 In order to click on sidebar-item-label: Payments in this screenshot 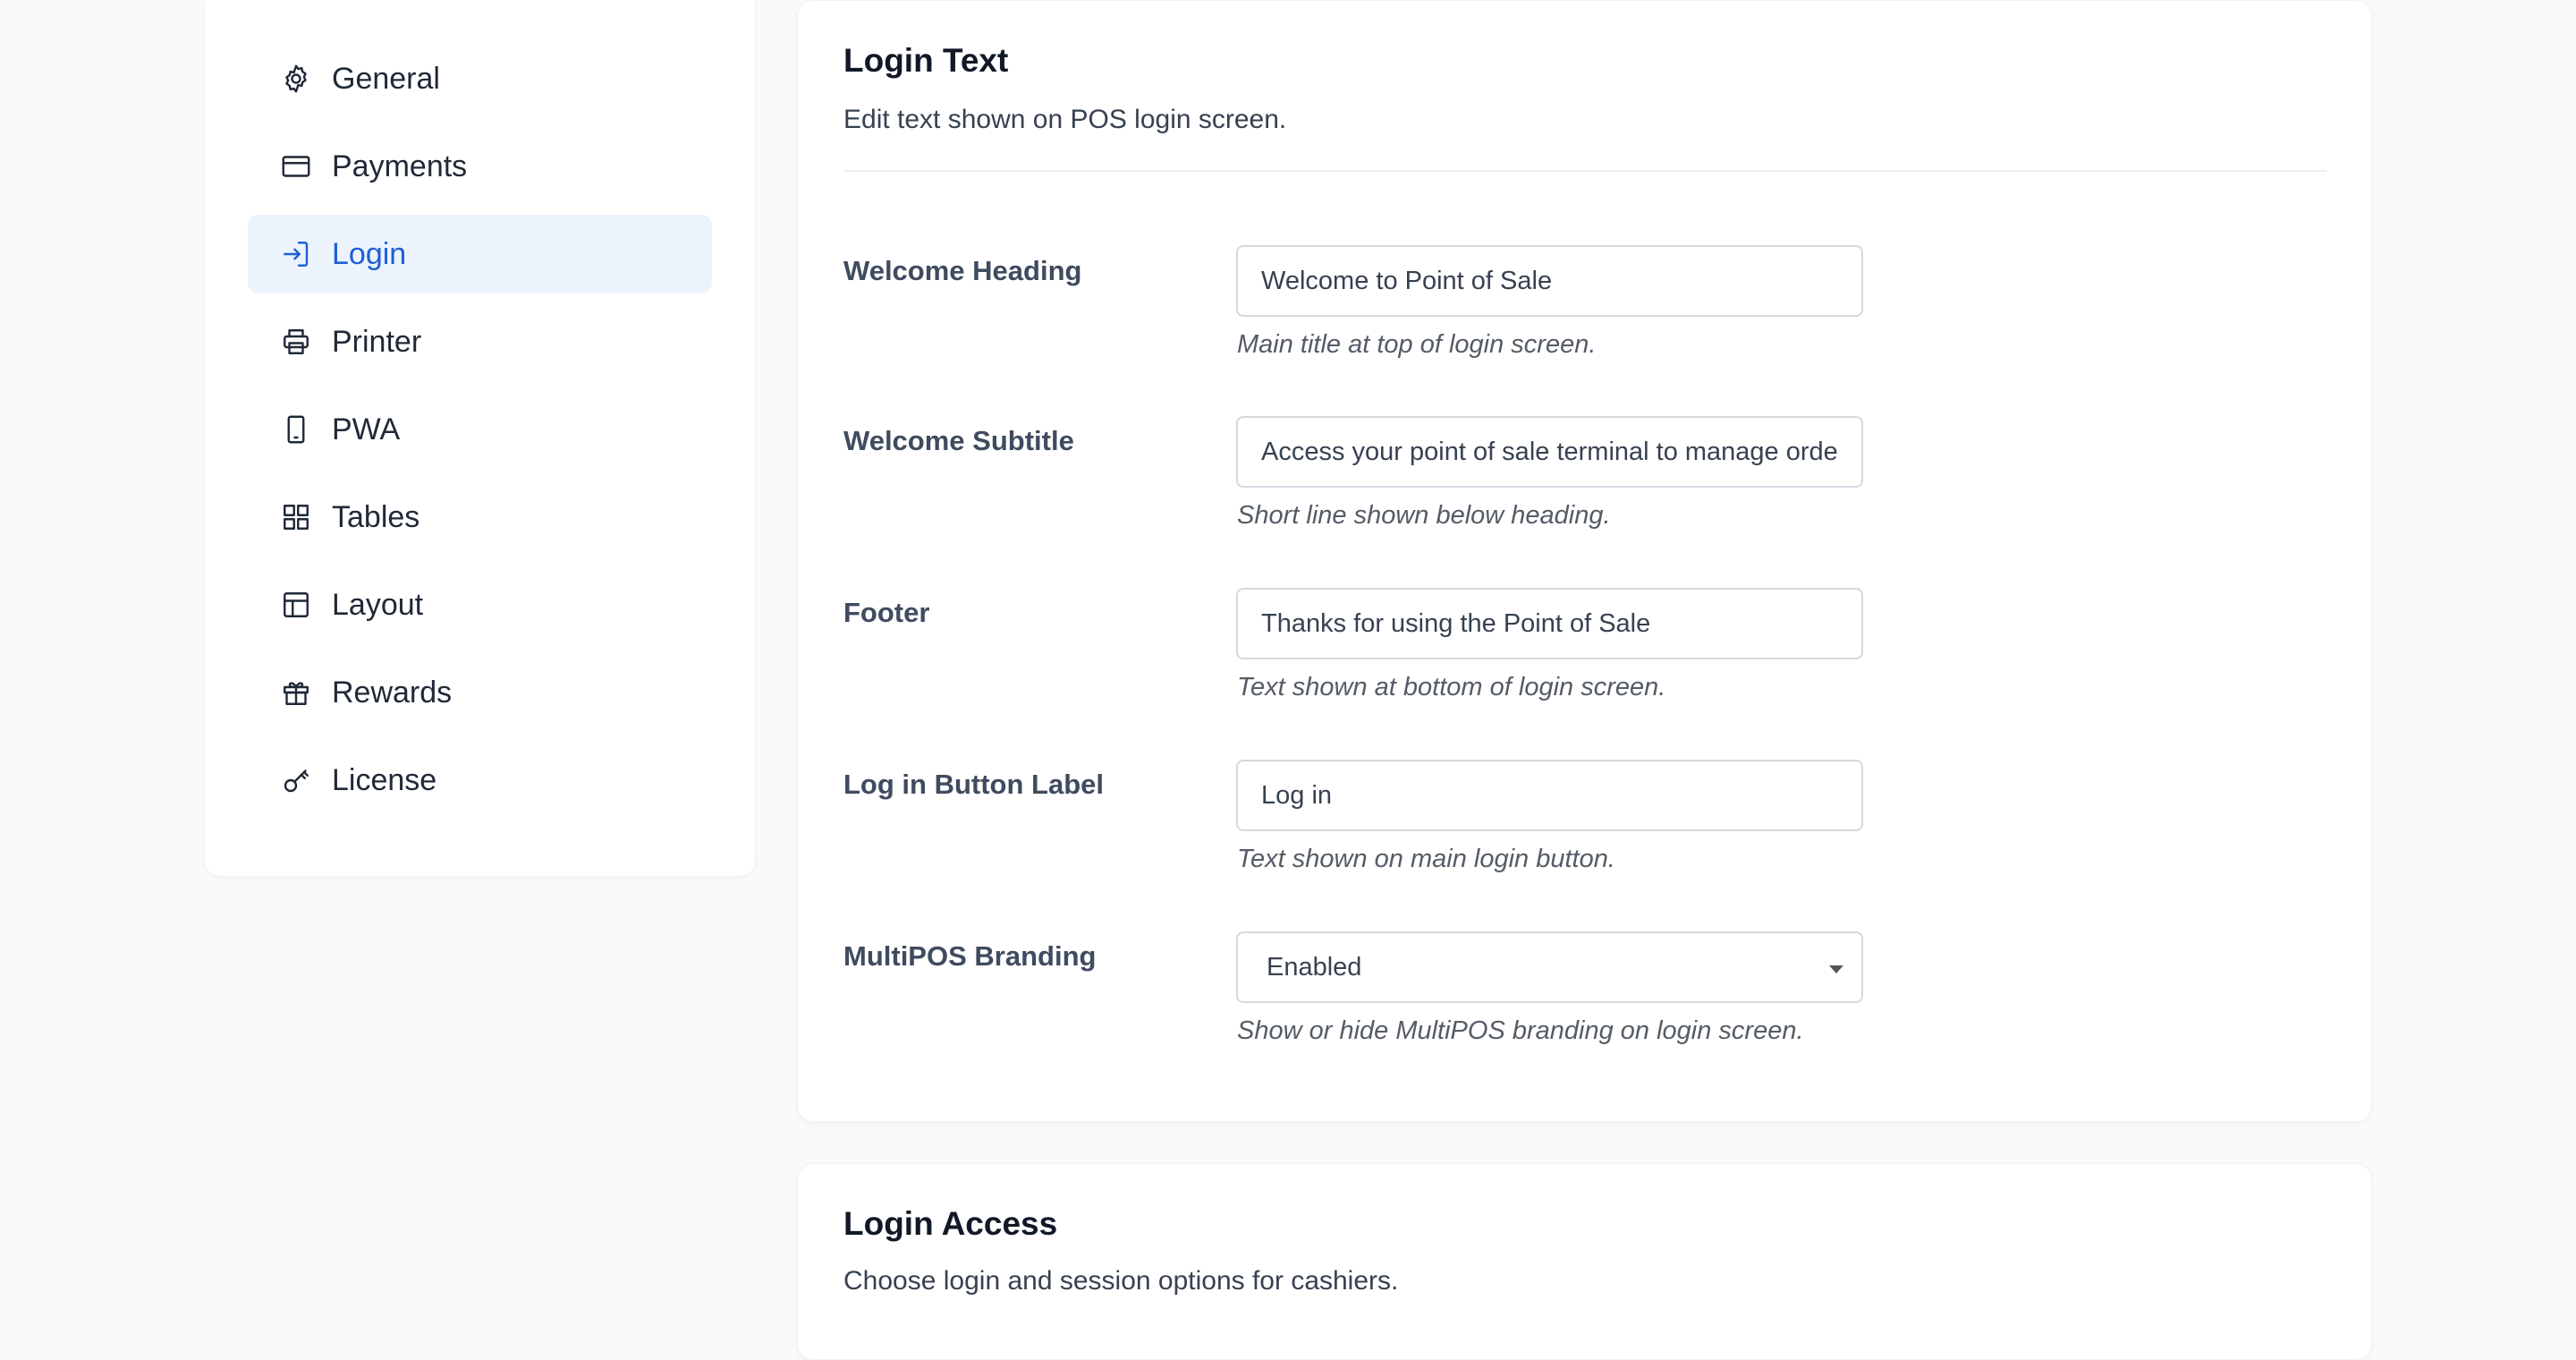, I will do `click(400, 166)`.